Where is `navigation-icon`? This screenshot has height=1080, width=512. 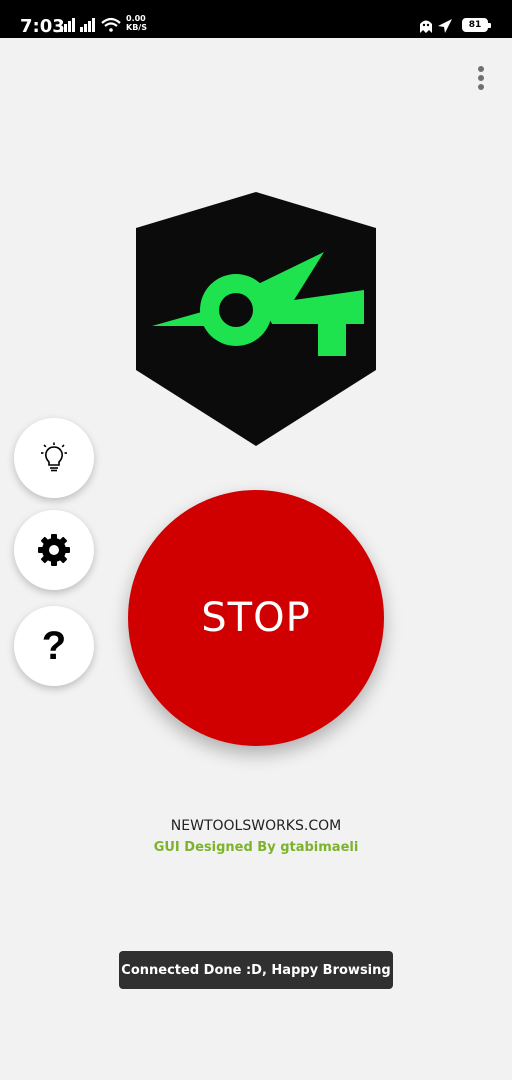 navigation-icon is located at coordinates (445, 26).